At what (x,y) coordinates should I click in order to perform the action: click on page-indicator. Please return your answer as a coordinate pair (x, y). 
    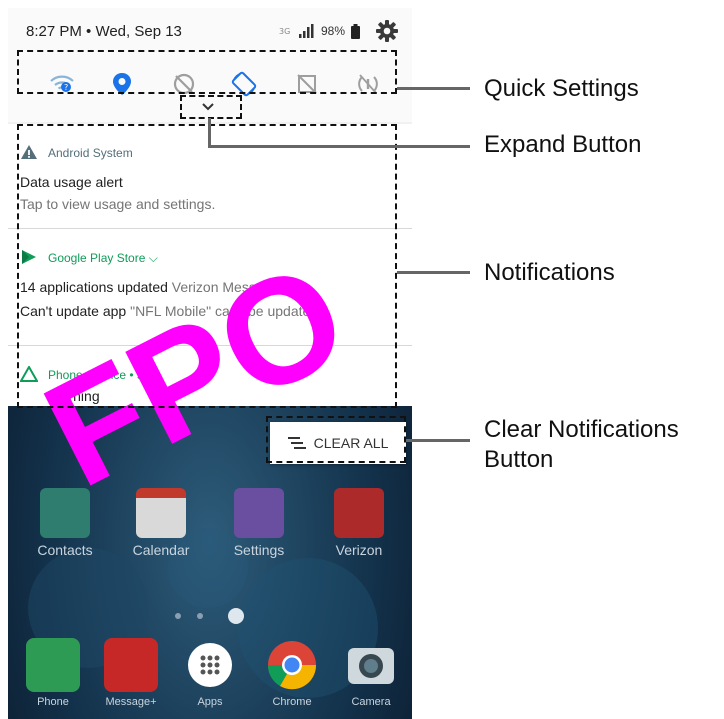
    Looking at the image, I should click on (209, 616).